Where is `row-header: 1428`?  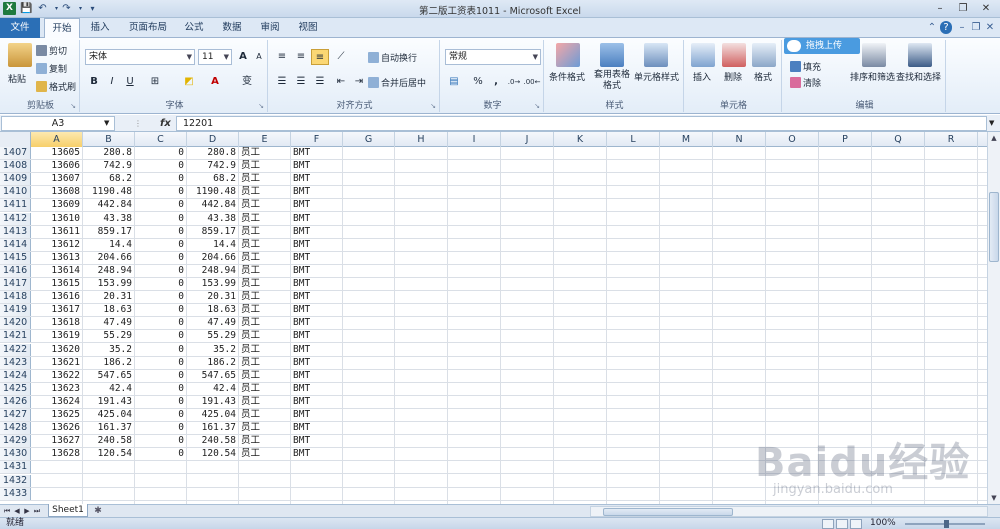
row-header: 1428 is located at coordinates (15, 428).